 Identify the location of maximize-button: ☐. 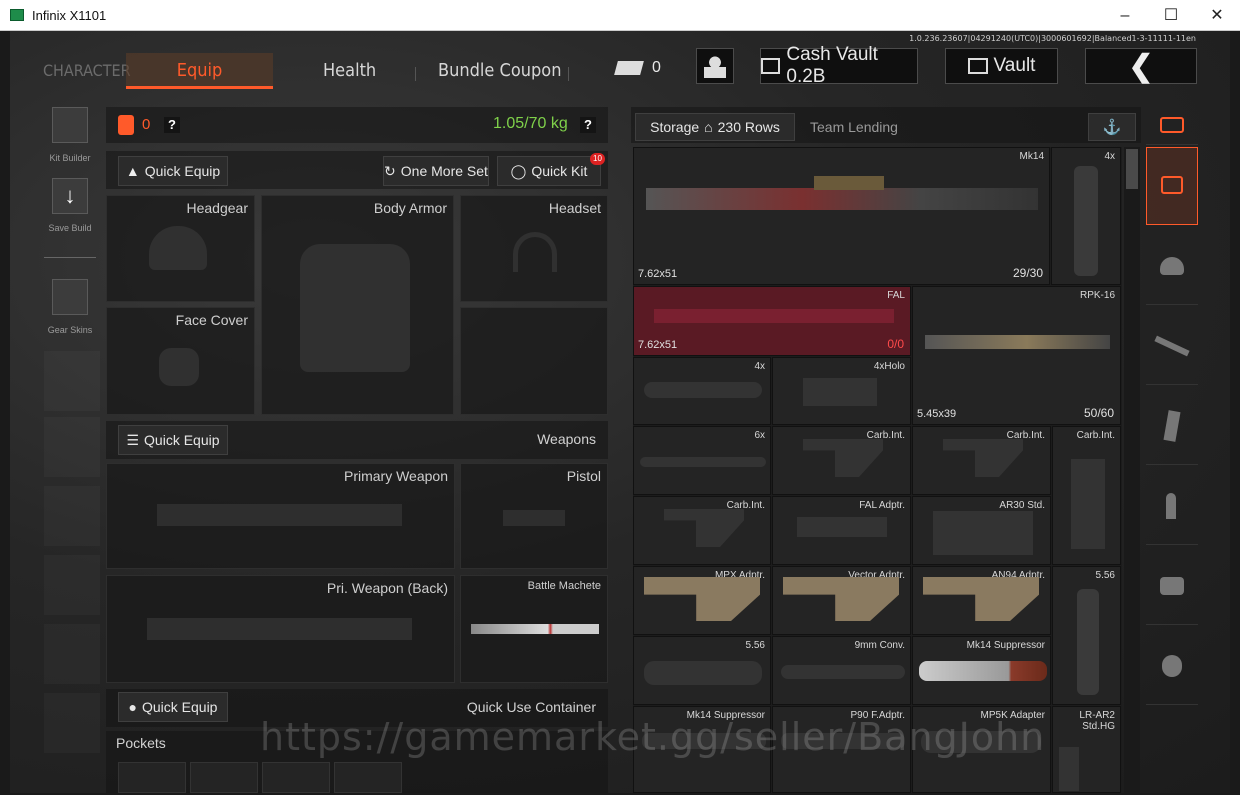
(1171, 15).